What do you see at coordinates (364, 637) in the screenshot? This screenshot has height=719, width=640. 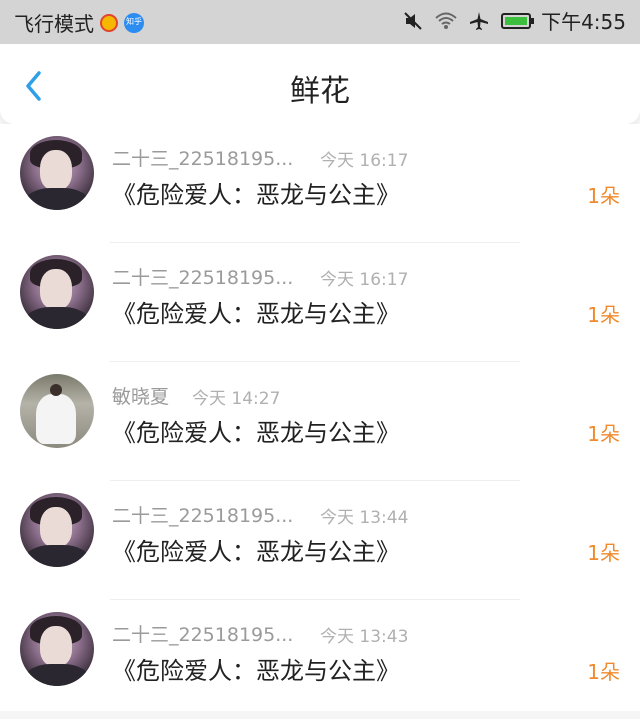 I see `timestamp: 今天 13:43` at bounding box center [364, 637].